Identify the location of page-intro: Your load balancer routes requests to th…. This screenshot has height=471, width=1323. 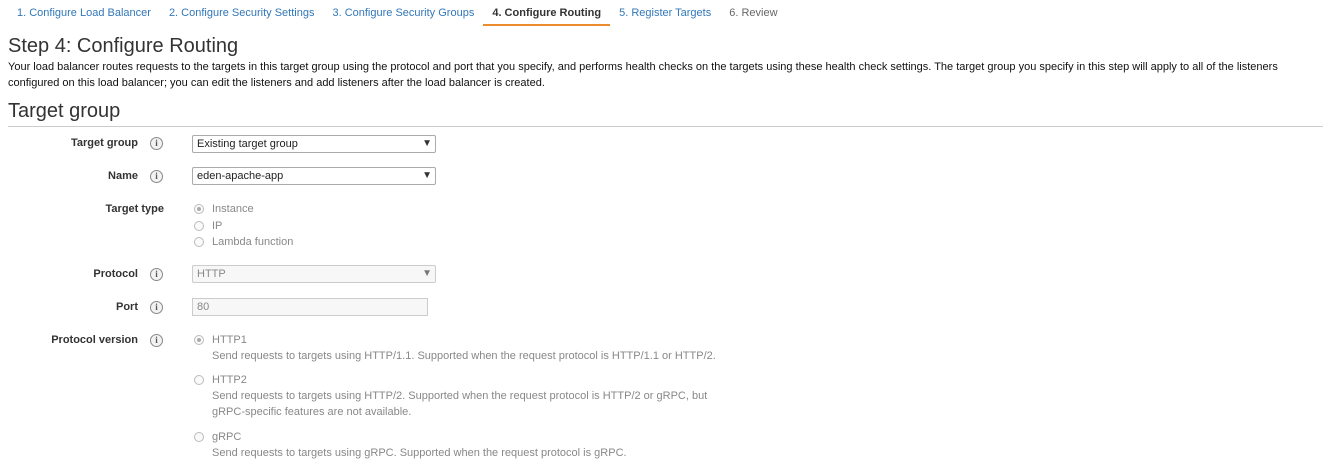
(643, 75).